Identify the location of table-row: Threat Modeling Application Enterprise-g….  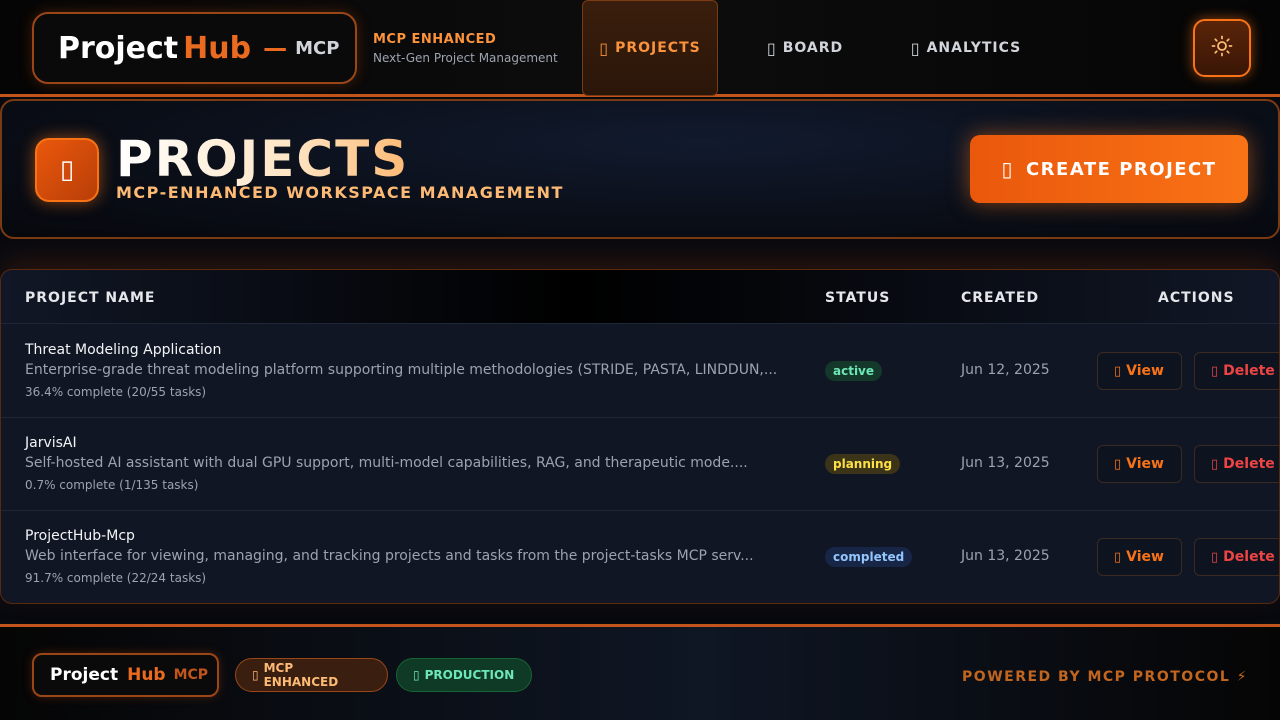
(640, 371).